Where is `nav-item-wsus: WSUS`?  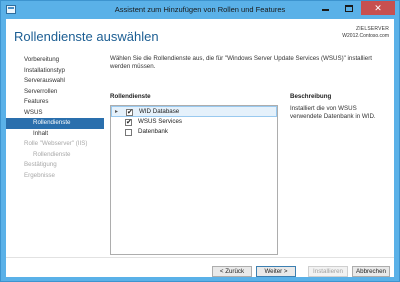 nav-item-wsus: WSUS is located at coordinates (55, 113).